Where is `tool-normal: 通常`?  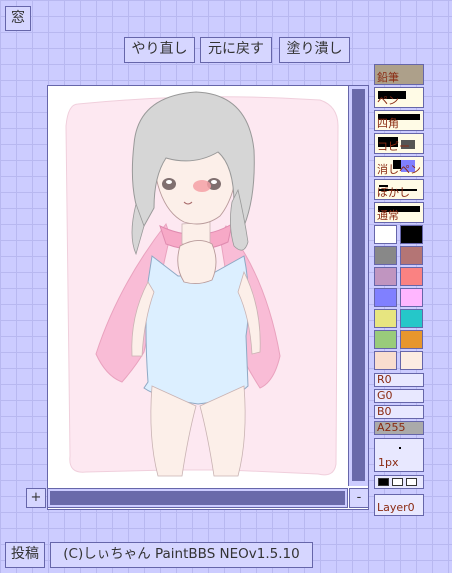 tool-normal: 通常 is located at coordinates (399, 212).